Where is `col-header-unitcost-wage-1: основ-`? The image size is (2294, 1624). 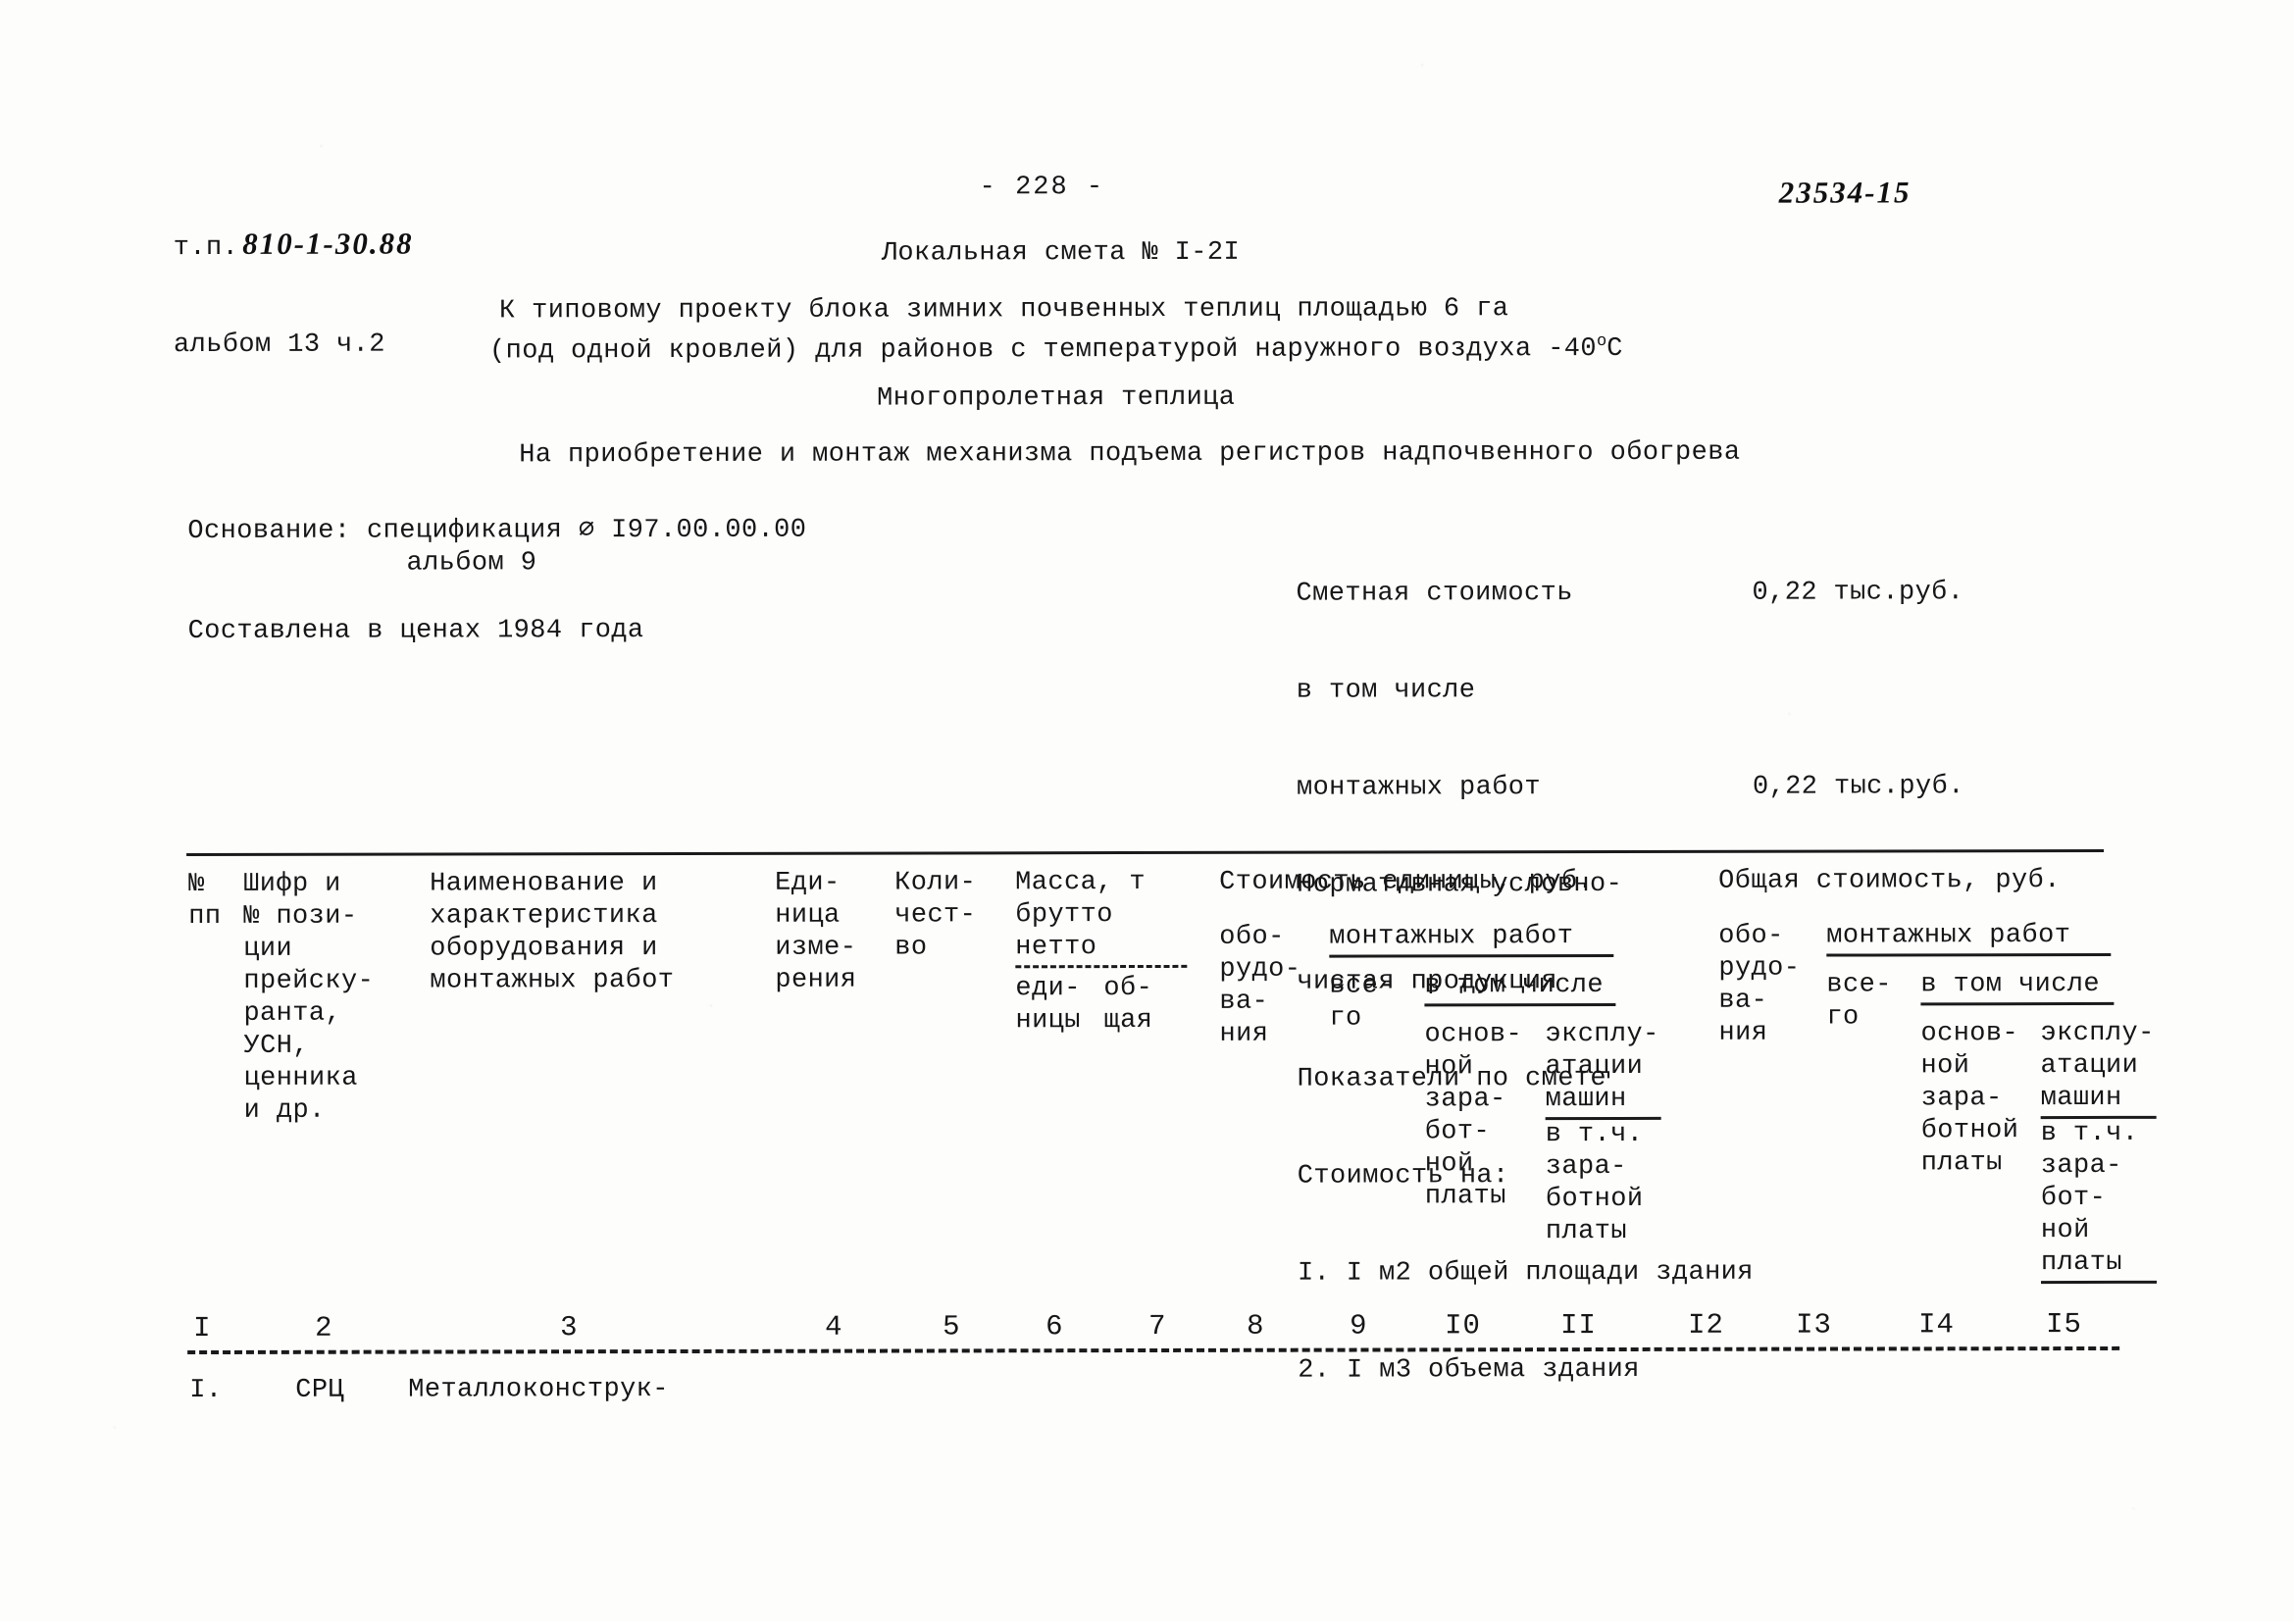
col-header-unitcost-wage-1: основ- is located at coordinates (1473, 1035).